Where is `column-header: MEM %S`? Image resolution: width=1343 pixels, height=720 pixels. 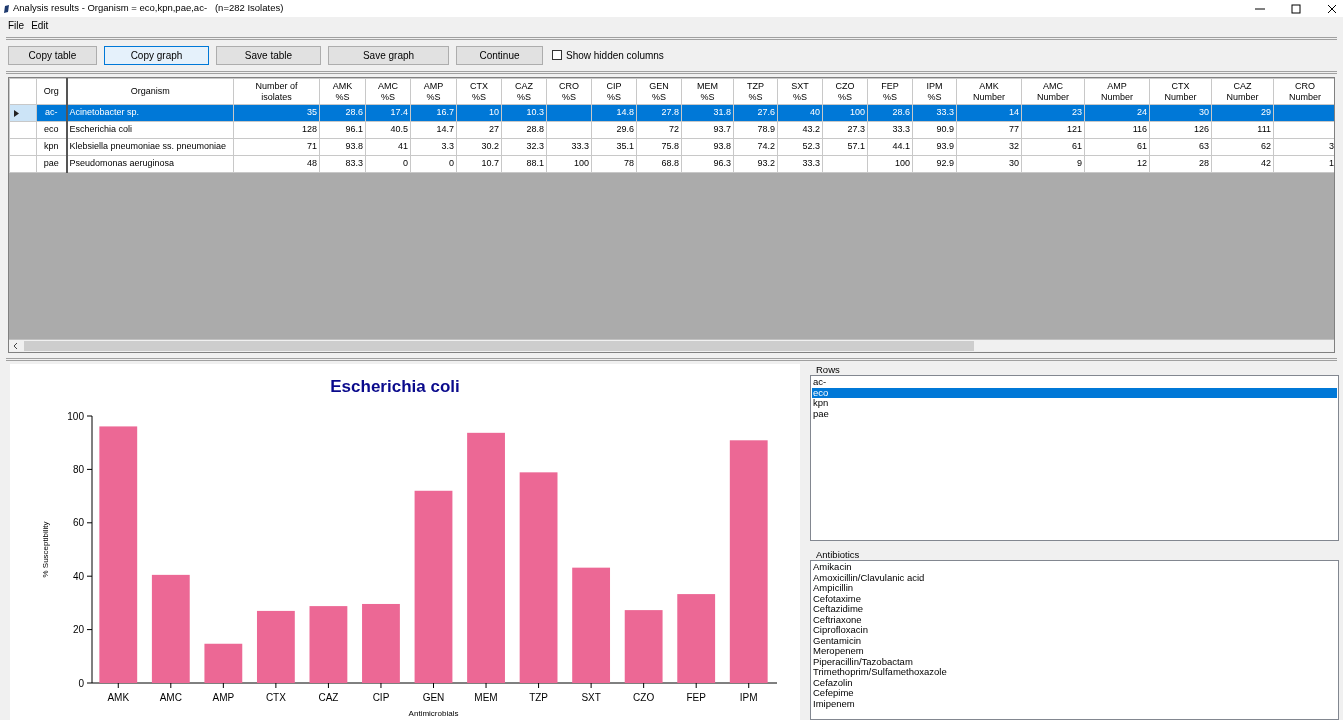
column-header: MEM %S is located at coordinates (707, 91).